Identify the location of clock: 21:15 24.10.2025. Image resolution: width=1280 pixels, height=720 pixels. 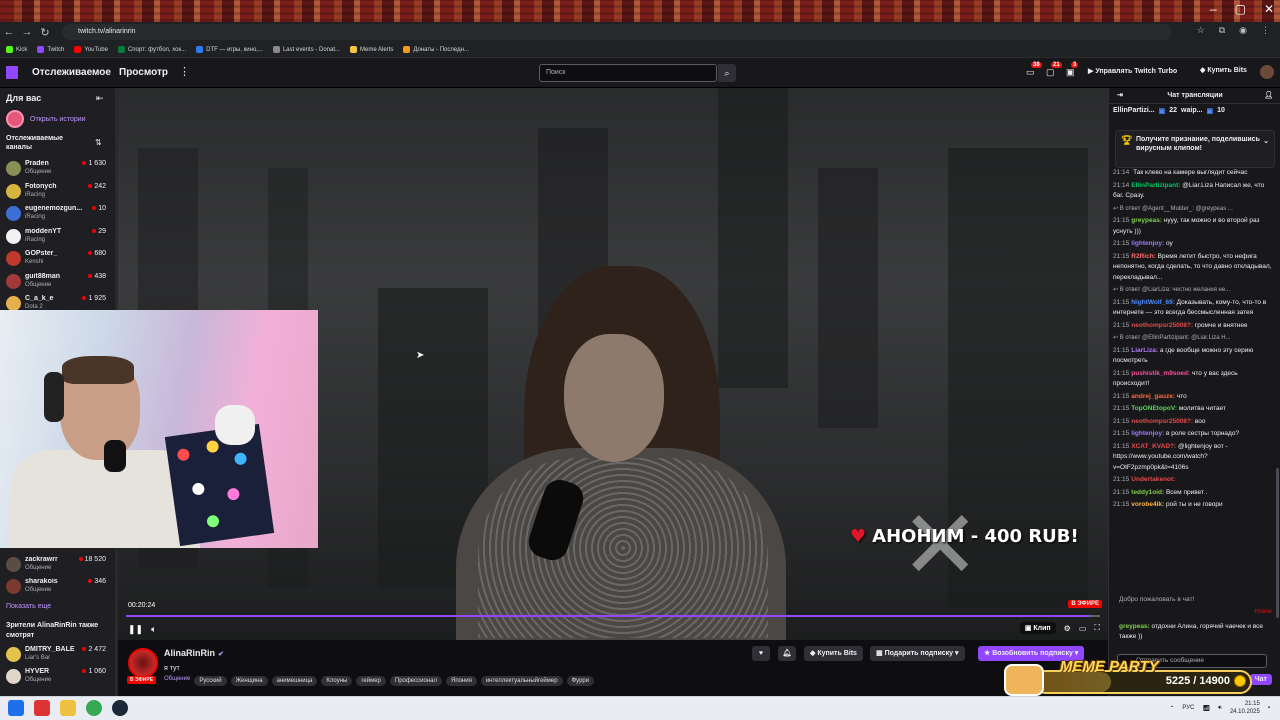
(1245, 708).